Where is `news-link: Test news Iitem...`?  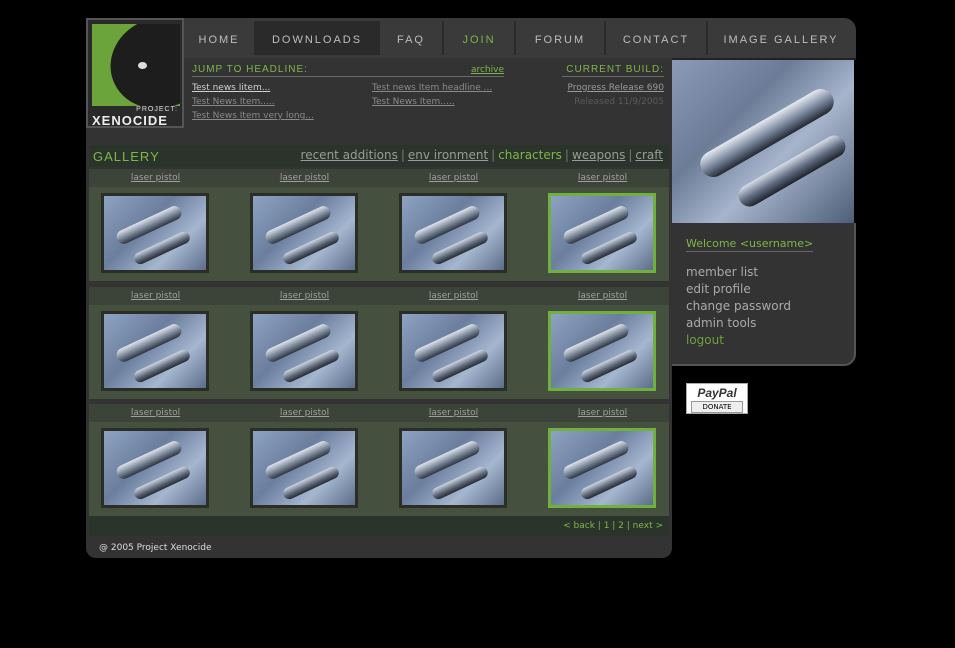
news-link: Test news Iitem... is located at coordinates (231, 88).